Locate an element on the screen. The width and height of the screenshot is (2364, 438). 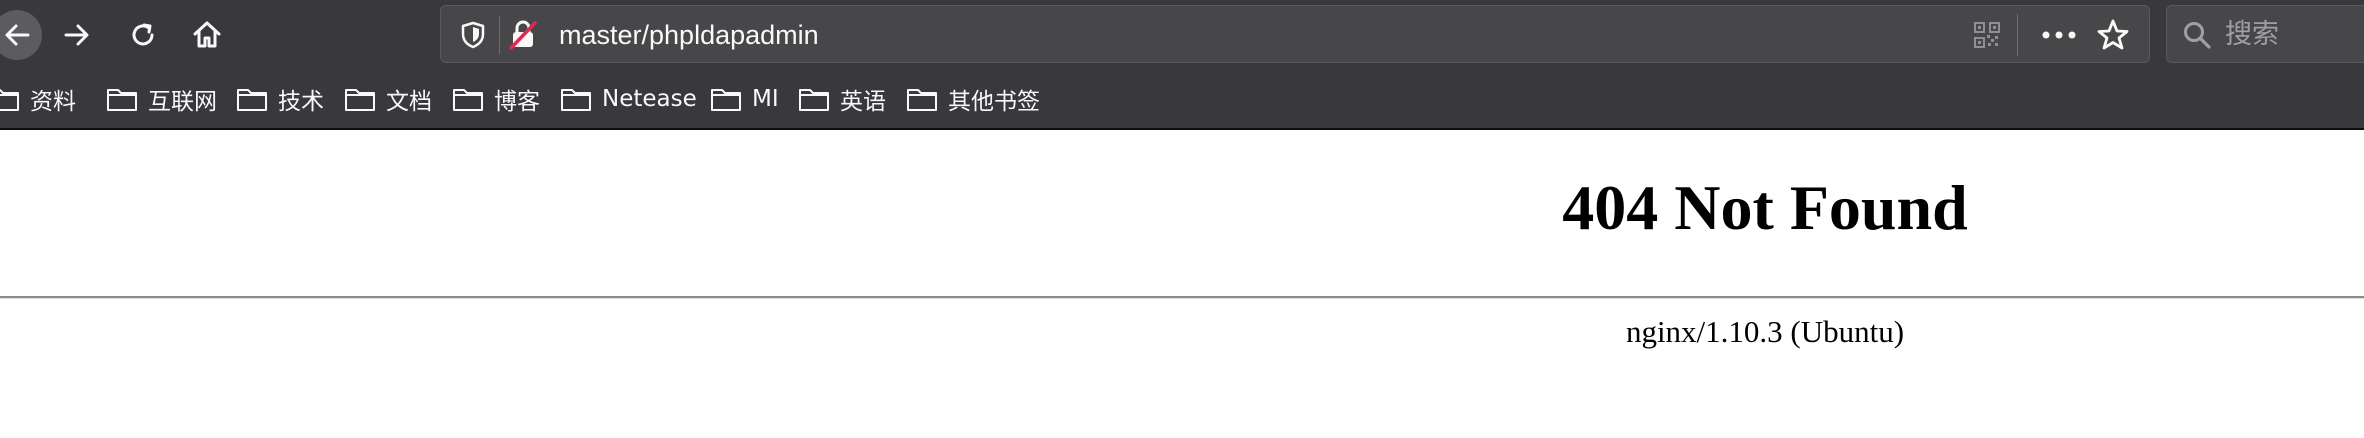
search-placeholder: 搜索 is located at coordinates (2252, 35).